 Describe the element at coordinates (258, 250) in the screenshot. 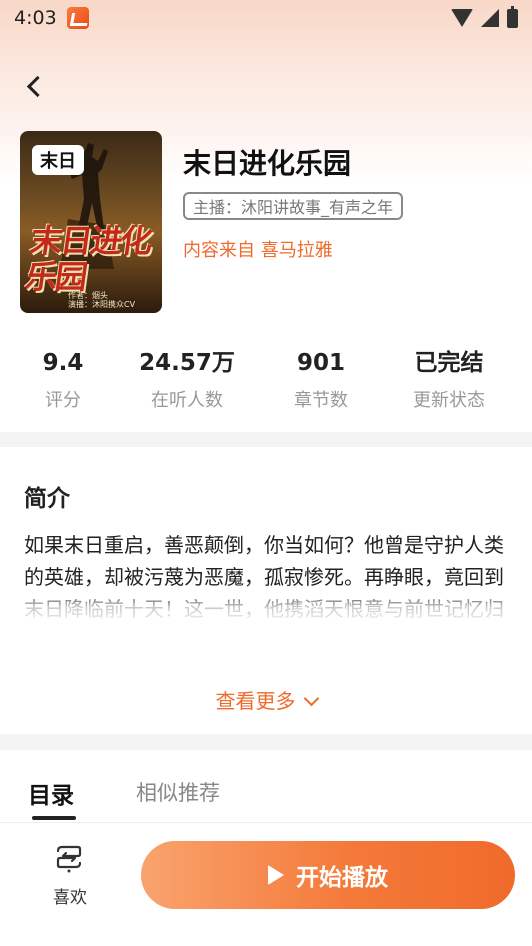

I see `source-label: 内容来自 喜马拉雅` at that location.